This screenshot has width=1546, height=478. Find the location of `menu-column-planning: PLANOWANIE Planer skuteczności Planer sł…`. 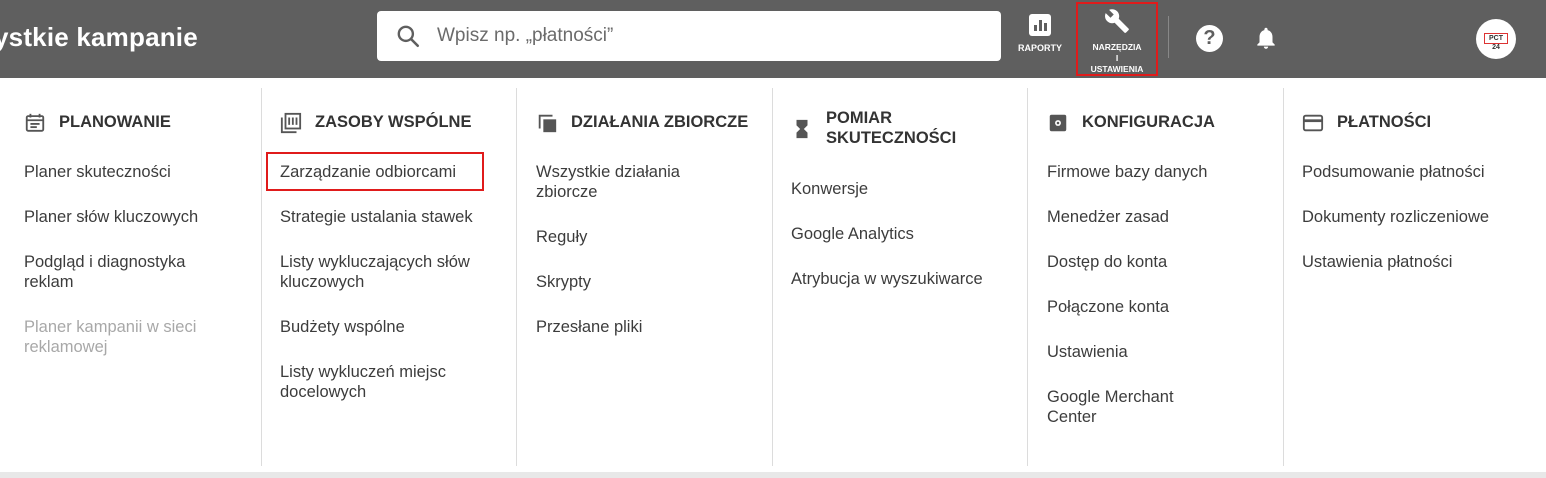

menu-column-planning: PLANOWANIE Planer skuteczności Planer sł… is located at coordinates (130, 277).